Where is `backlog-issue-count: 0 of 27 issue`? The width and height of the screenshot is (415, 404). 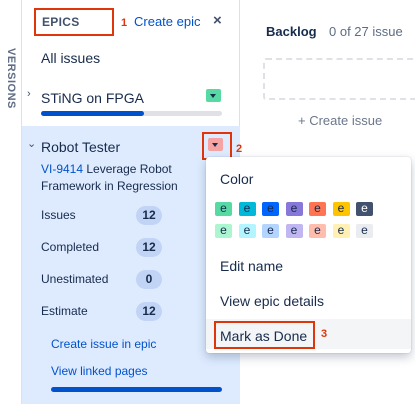 backlog-issue-count: 0 of 27 issue is located at coordinates (366, 31).